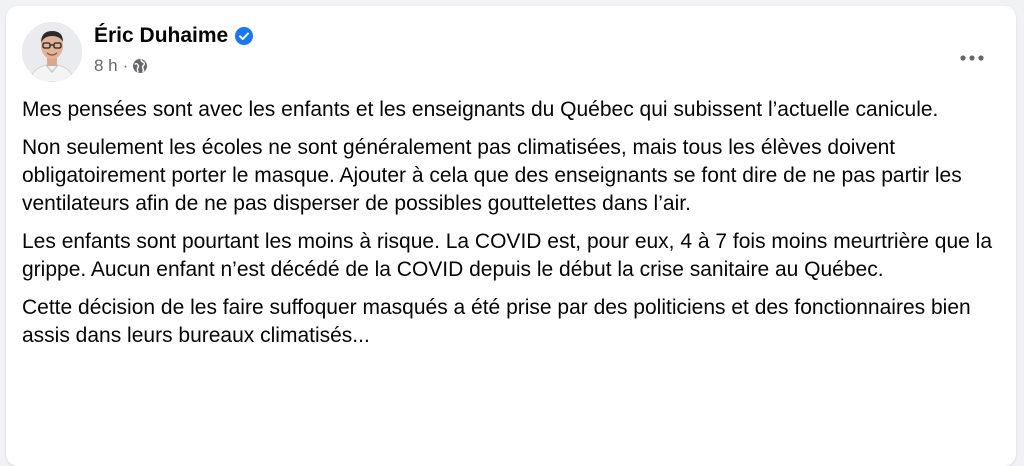 The width and height of the screenshot is (1024, 466). Describe the element at coordinates (161, 36) in the screenshot. I see `author-name: Éric Duhaime` at that location.